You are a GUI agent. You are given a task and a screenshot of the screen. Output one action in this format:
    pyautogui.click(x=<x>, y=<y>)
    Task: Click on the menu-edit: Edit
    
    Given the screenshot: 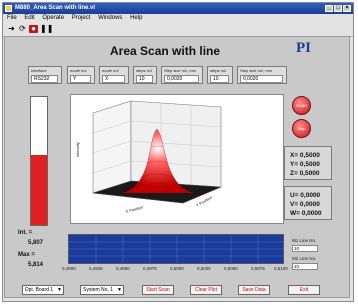 What is the action you would take?
    pyautogui.click(x=29, y=18)
    